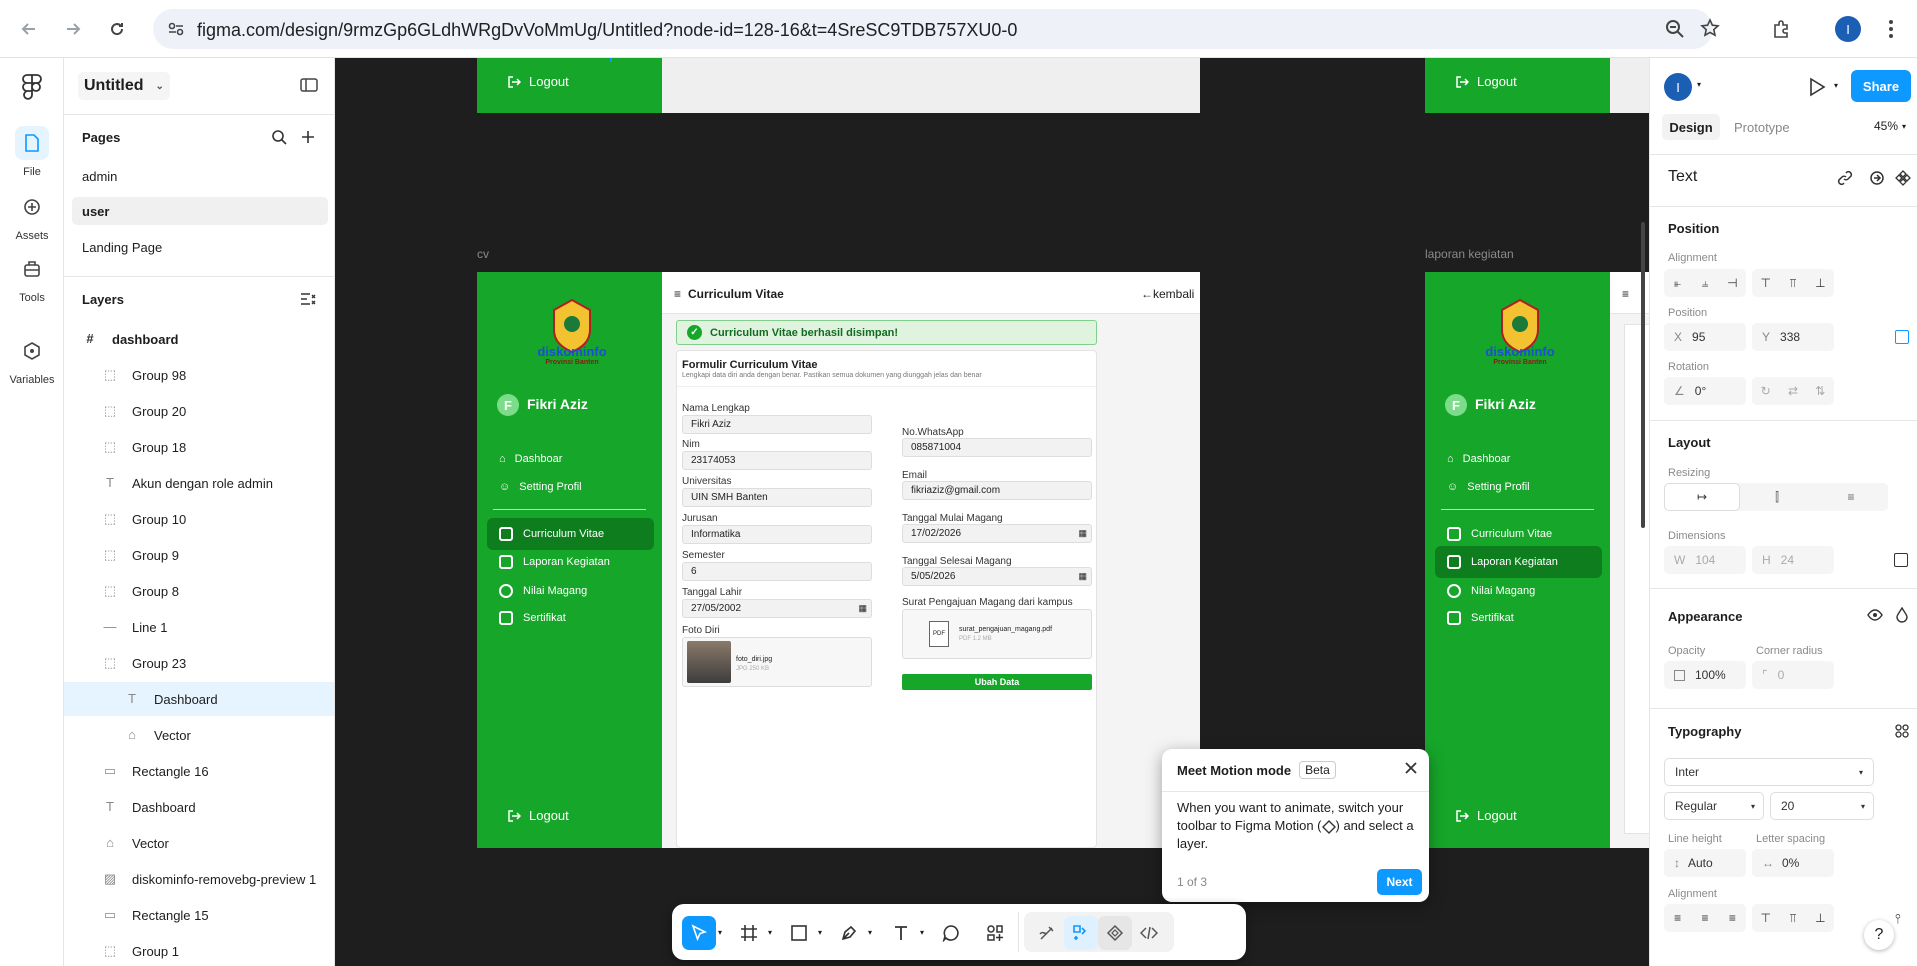 Image resolution: width=1917 pixels, height=966 pixels. I want to click on foto-upload: foto_diri.jpg JPG 250 KB, so click(777, 662).